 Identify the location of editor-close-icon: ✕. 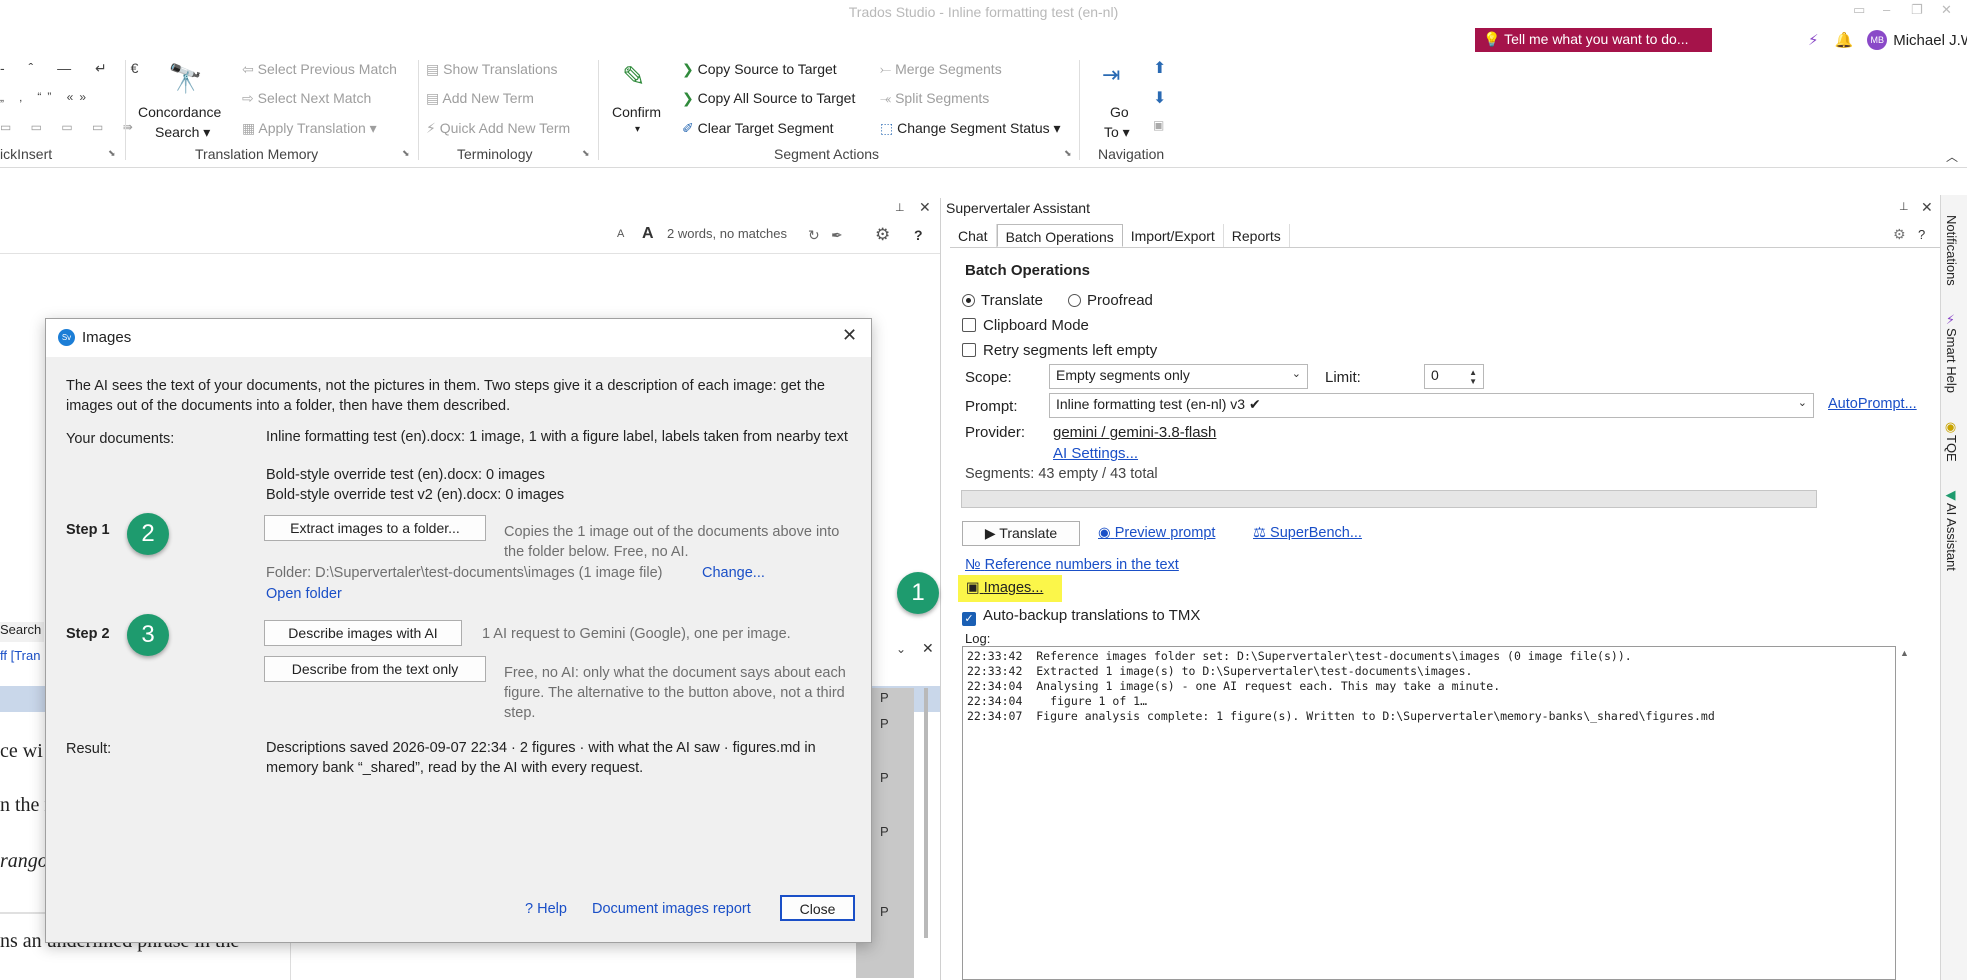
(925, 207).